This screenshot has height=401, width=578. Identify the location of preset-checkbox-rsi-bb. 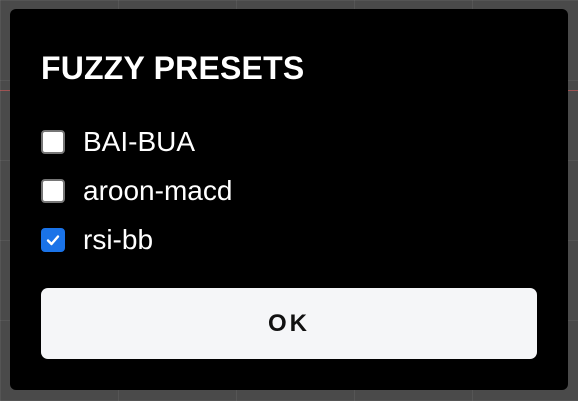
(53, 239).